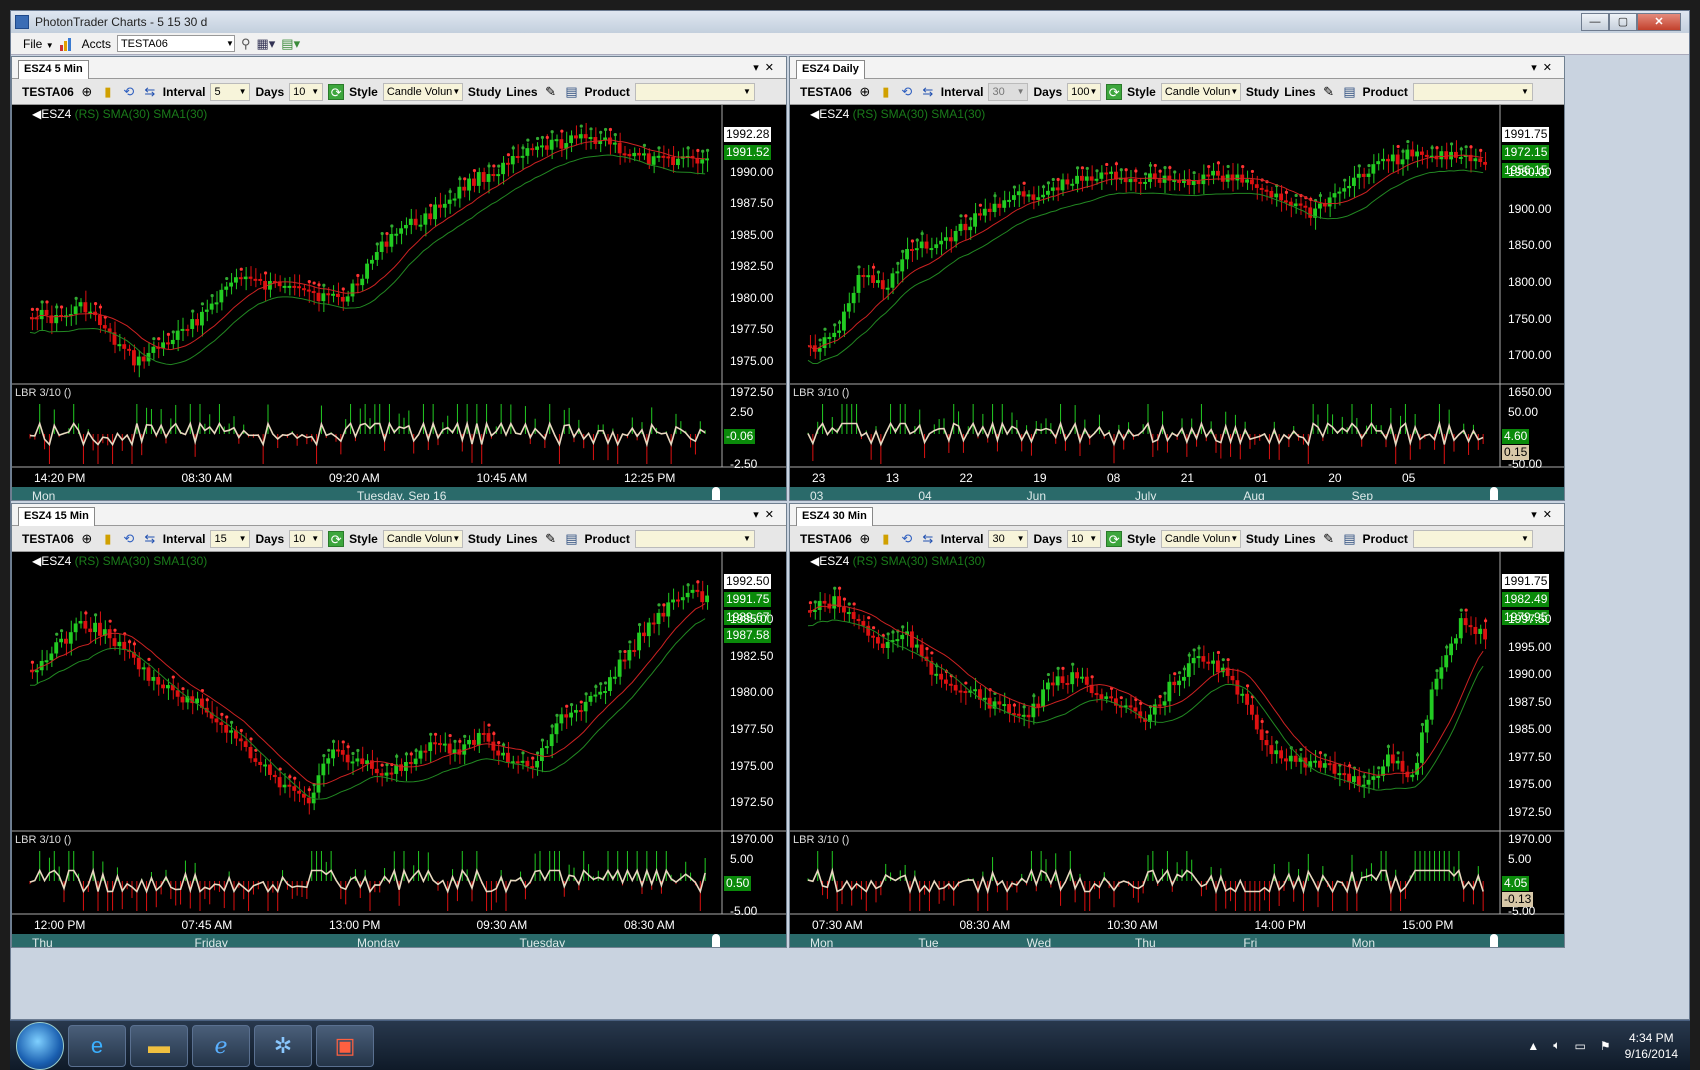  What do you see at coordinates (290, 44) in the screenshot?
I see `table-icon: ▤▾` at bounding box center [290, 44].